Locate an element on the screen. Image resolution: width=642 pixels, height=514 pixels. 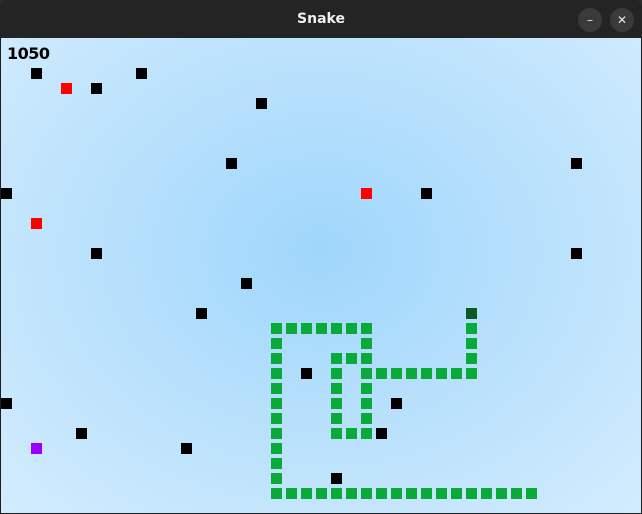
close-button: ✕ is located at coordinates (622, 20).